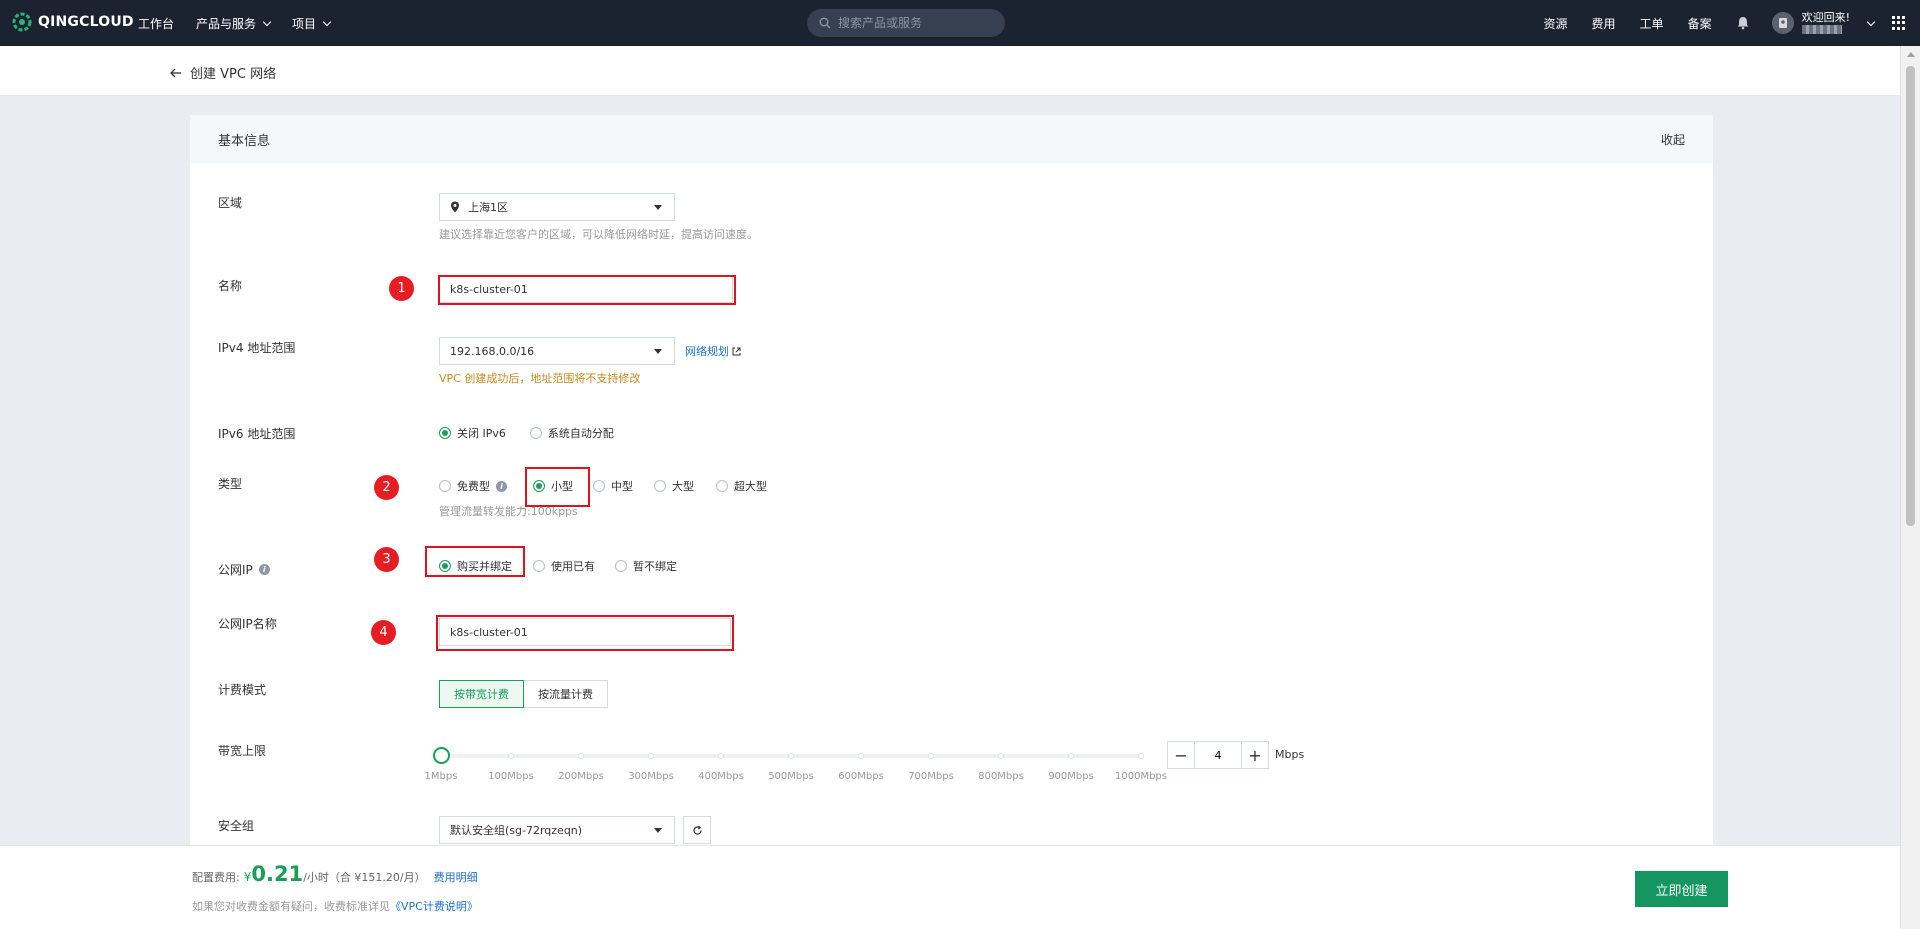 Image resolution: width=1920 pixels, height=929 pixels. I want to click on type-option-medium-label: 中型, so click(622, 486).